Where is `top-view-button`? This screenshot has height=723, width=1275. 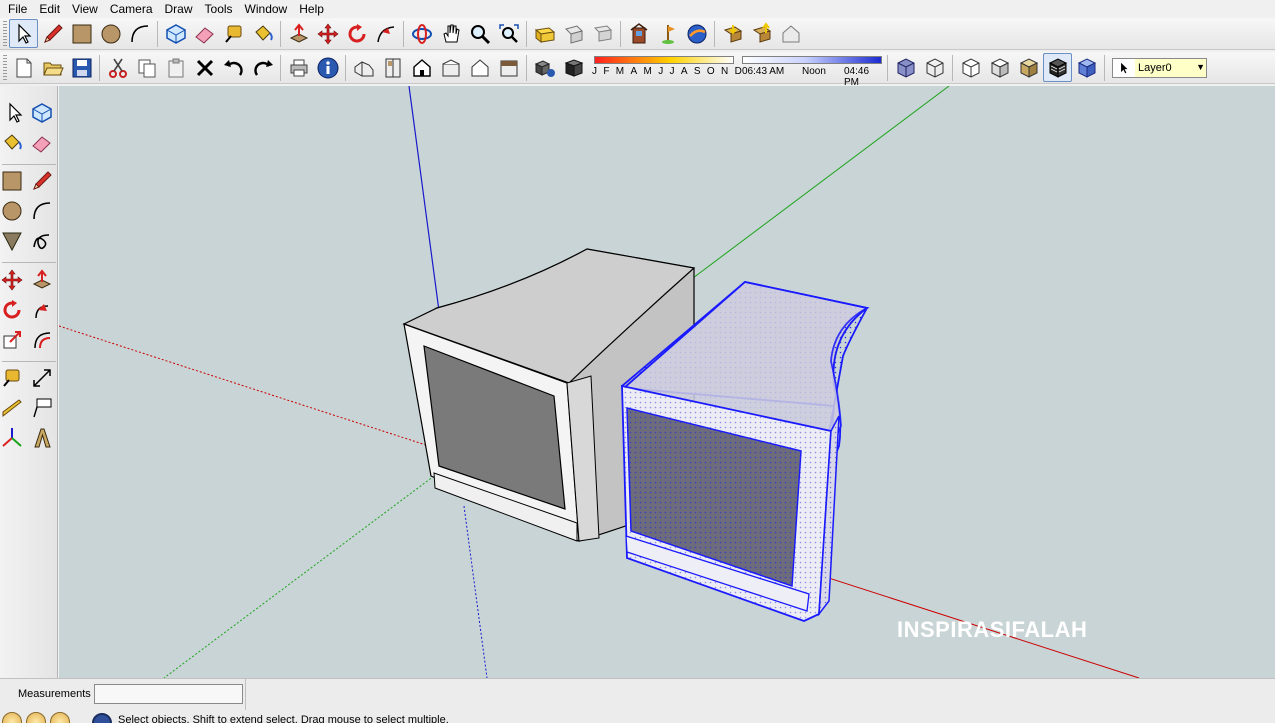 top-view-button is located at coordinates (392, 67).